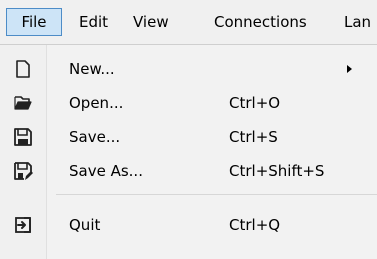 Image resolution: width=377 pixels, height=259 pixels. I want to click on shortcut-text: Ctrl+Shift+S, so click(277, 171).